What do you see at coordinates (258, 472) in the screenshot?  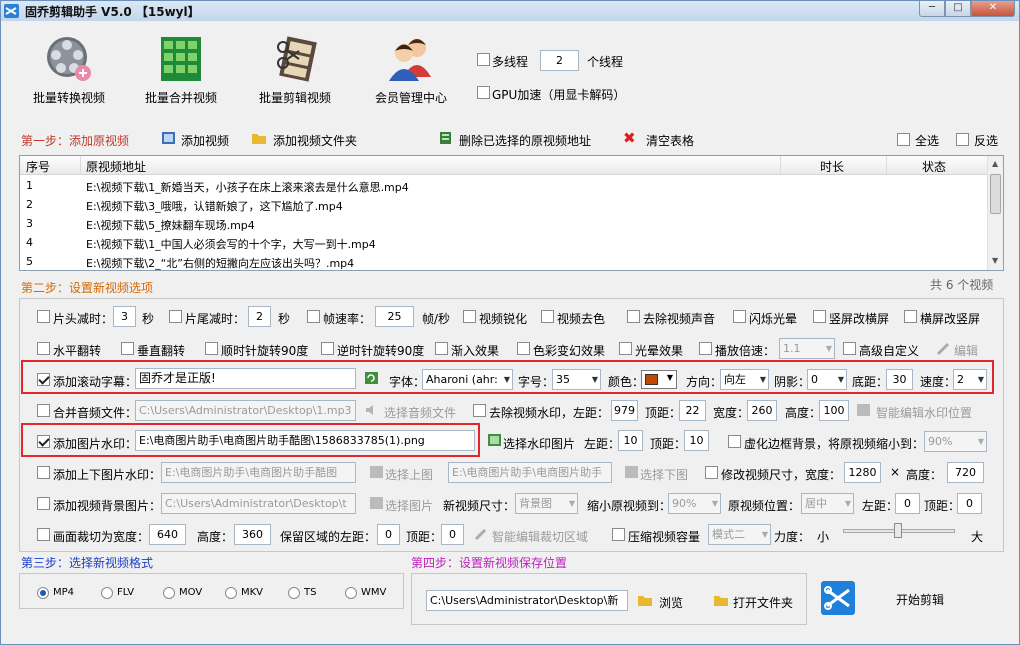 I see `up-image-path-input: E:\电商图片助手\电商图片助手酷图` at bounding box center [258, 472].